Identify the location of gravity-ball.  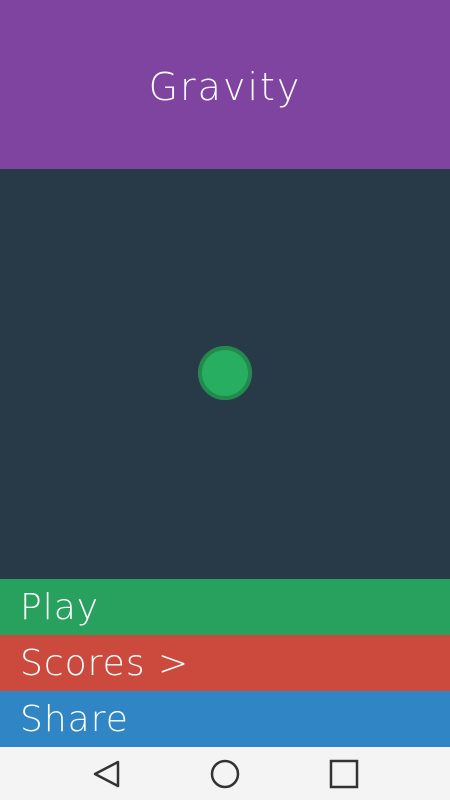
(225, 373).